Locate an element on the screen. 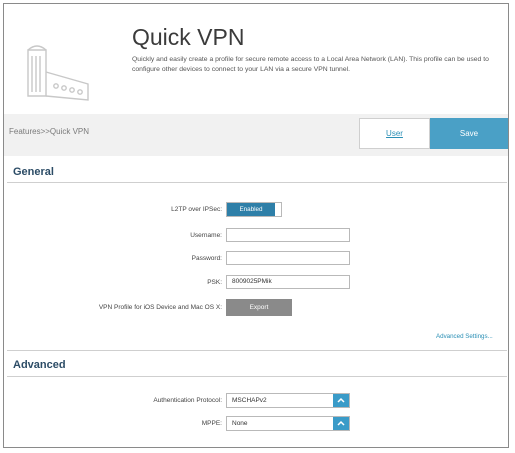 The width and height of the screenshot is (515, 453). l2tp-toggle-state: Enabled is located at coordinates (251, 209).